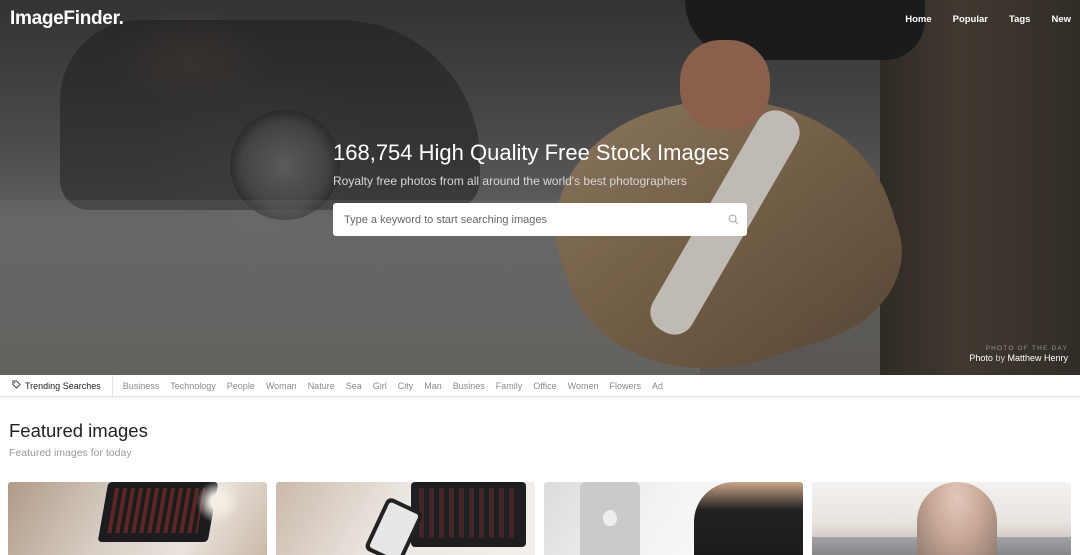 Image resolution: width=1080 pixels, height=555 pixels. Describe the element at coordinates (63, 385) in the screenshot. I see `trending-label-text: Trending Searches` at that location.